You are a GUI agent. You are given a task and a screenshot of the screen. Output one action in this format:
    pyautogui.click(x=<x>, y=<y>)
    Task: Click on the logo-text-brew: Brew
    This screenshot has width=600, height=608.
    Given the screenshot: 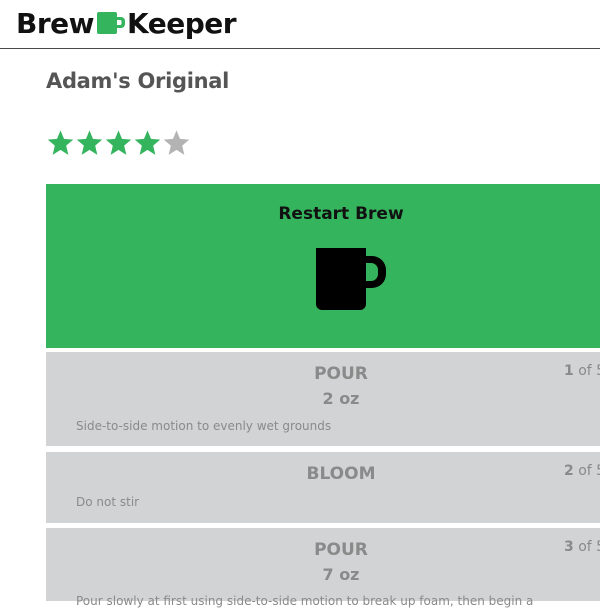 What is the action you would take?
    pyautogui.click(x=55, y=23)
    